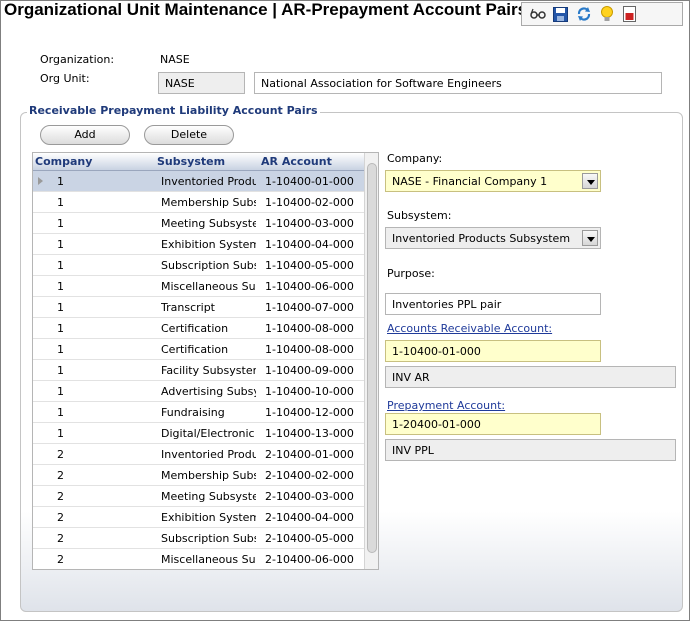 The width and height of the screenshot is (690, 621). I want to click on prepayment-account-field: 1-20400-01-000, so click(493, 424).